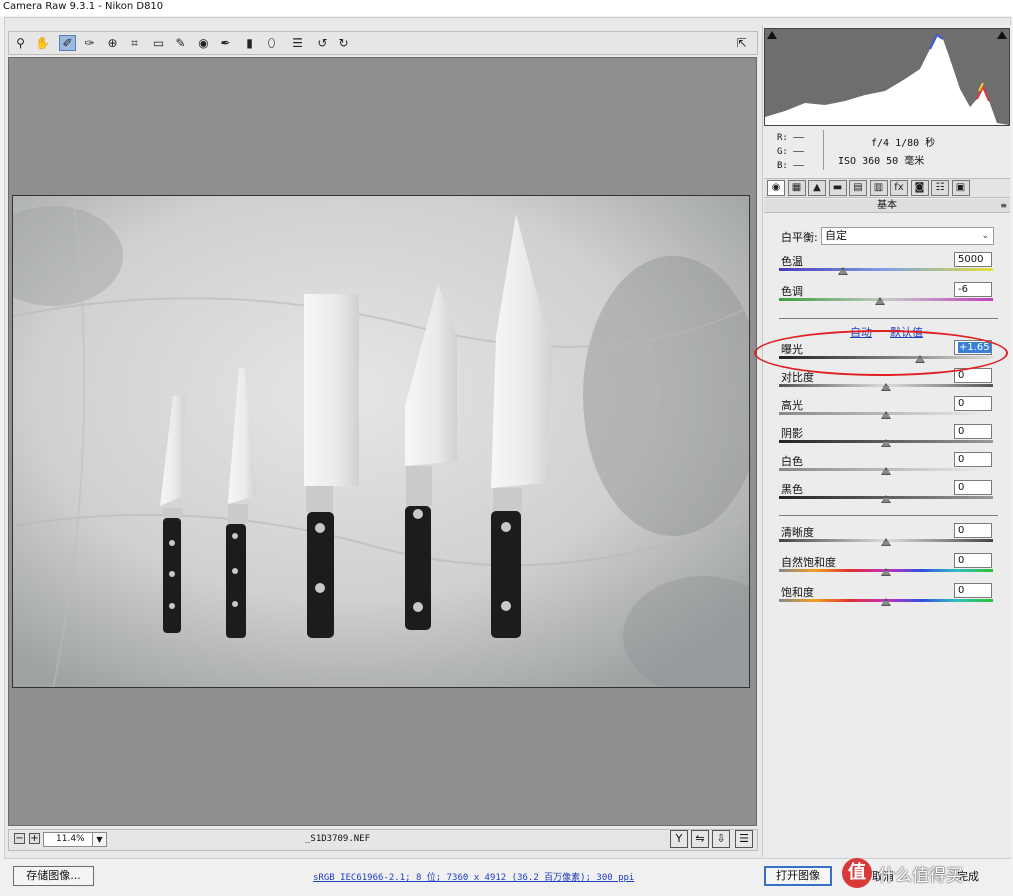 This screenshot has width=1013, height=896. What do you see at coordinates (134, 43) in the screenshot?
I see `crop-tool-icon: ⌗` at bounding box center [134, 43].